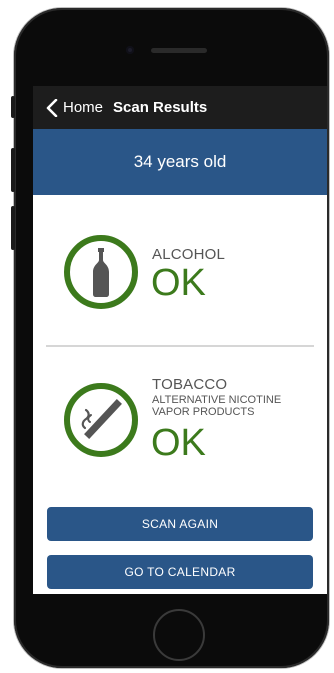 The height and width of the screenshot is (673, 334). What do you see at coordinates (178, 443) in the screenshot?
I see `tobacco-status: OK` at bounding box center [178, 443].